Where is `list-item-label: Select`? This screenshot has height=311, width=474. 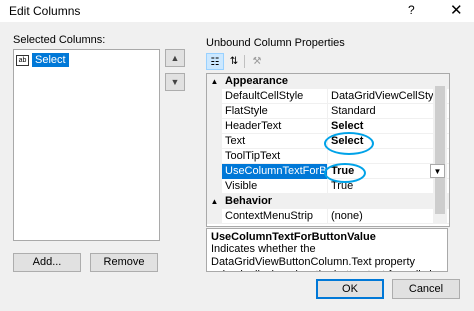
list-item-label: Select is located at coordinates (50, 60).